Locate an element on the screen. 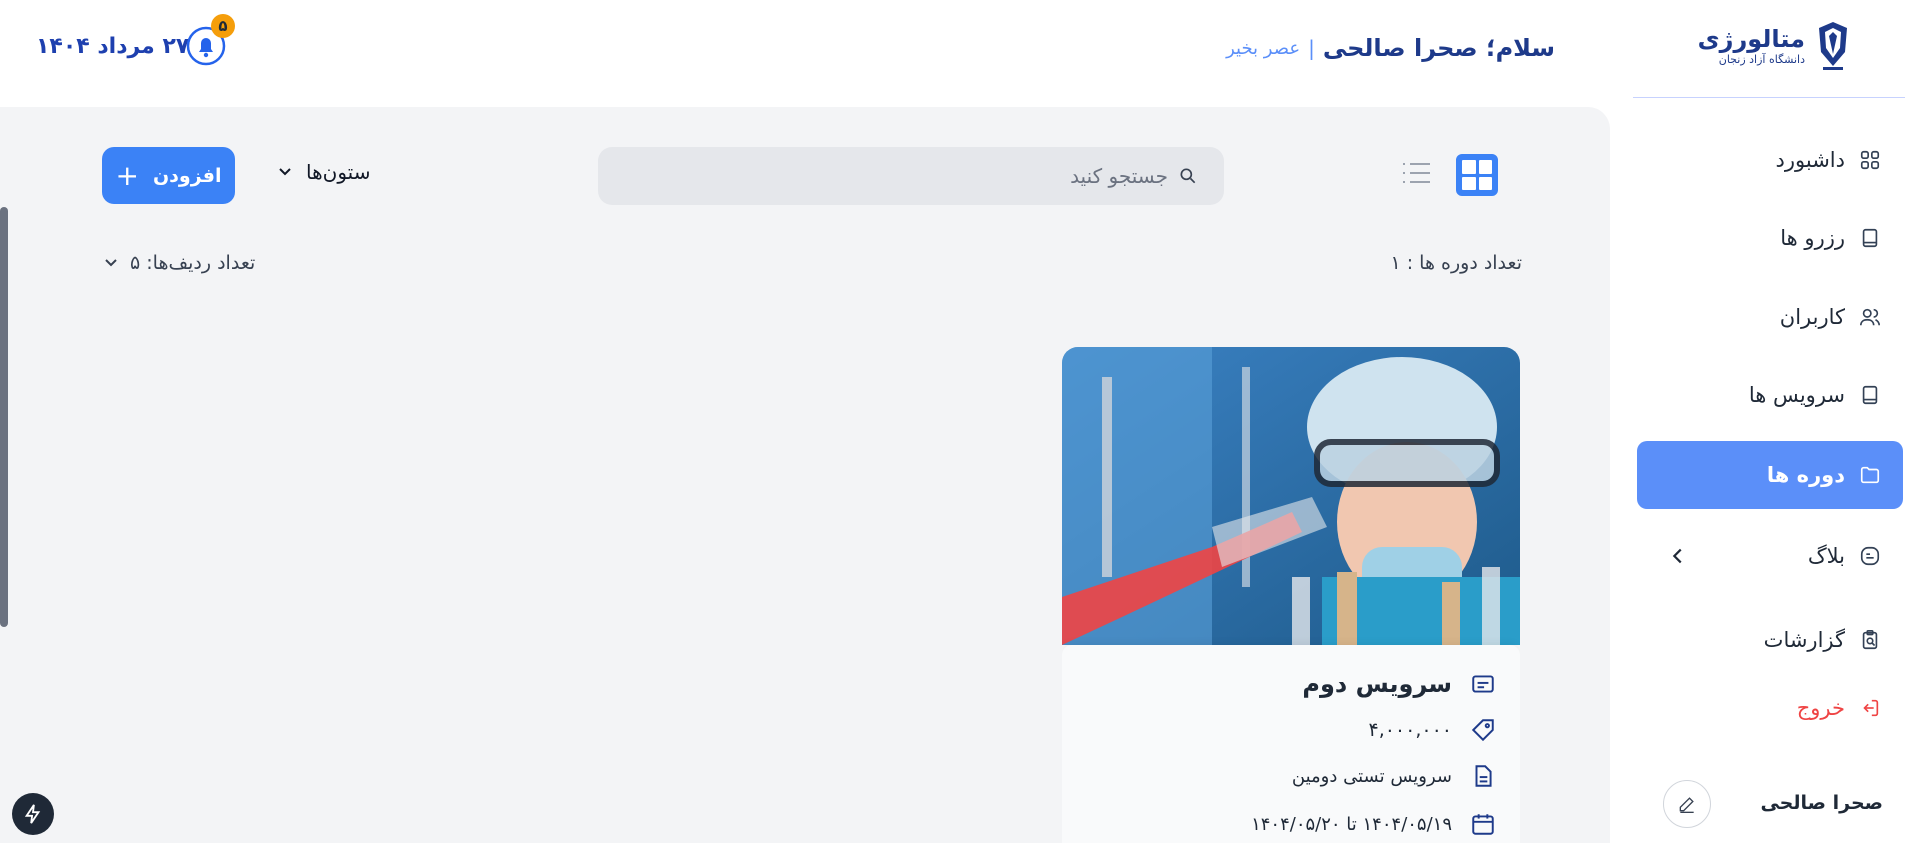 This screenshot has width=1905, height=843. sidebar-item-label: سرویس ها is located at coordinates (1796, 395).